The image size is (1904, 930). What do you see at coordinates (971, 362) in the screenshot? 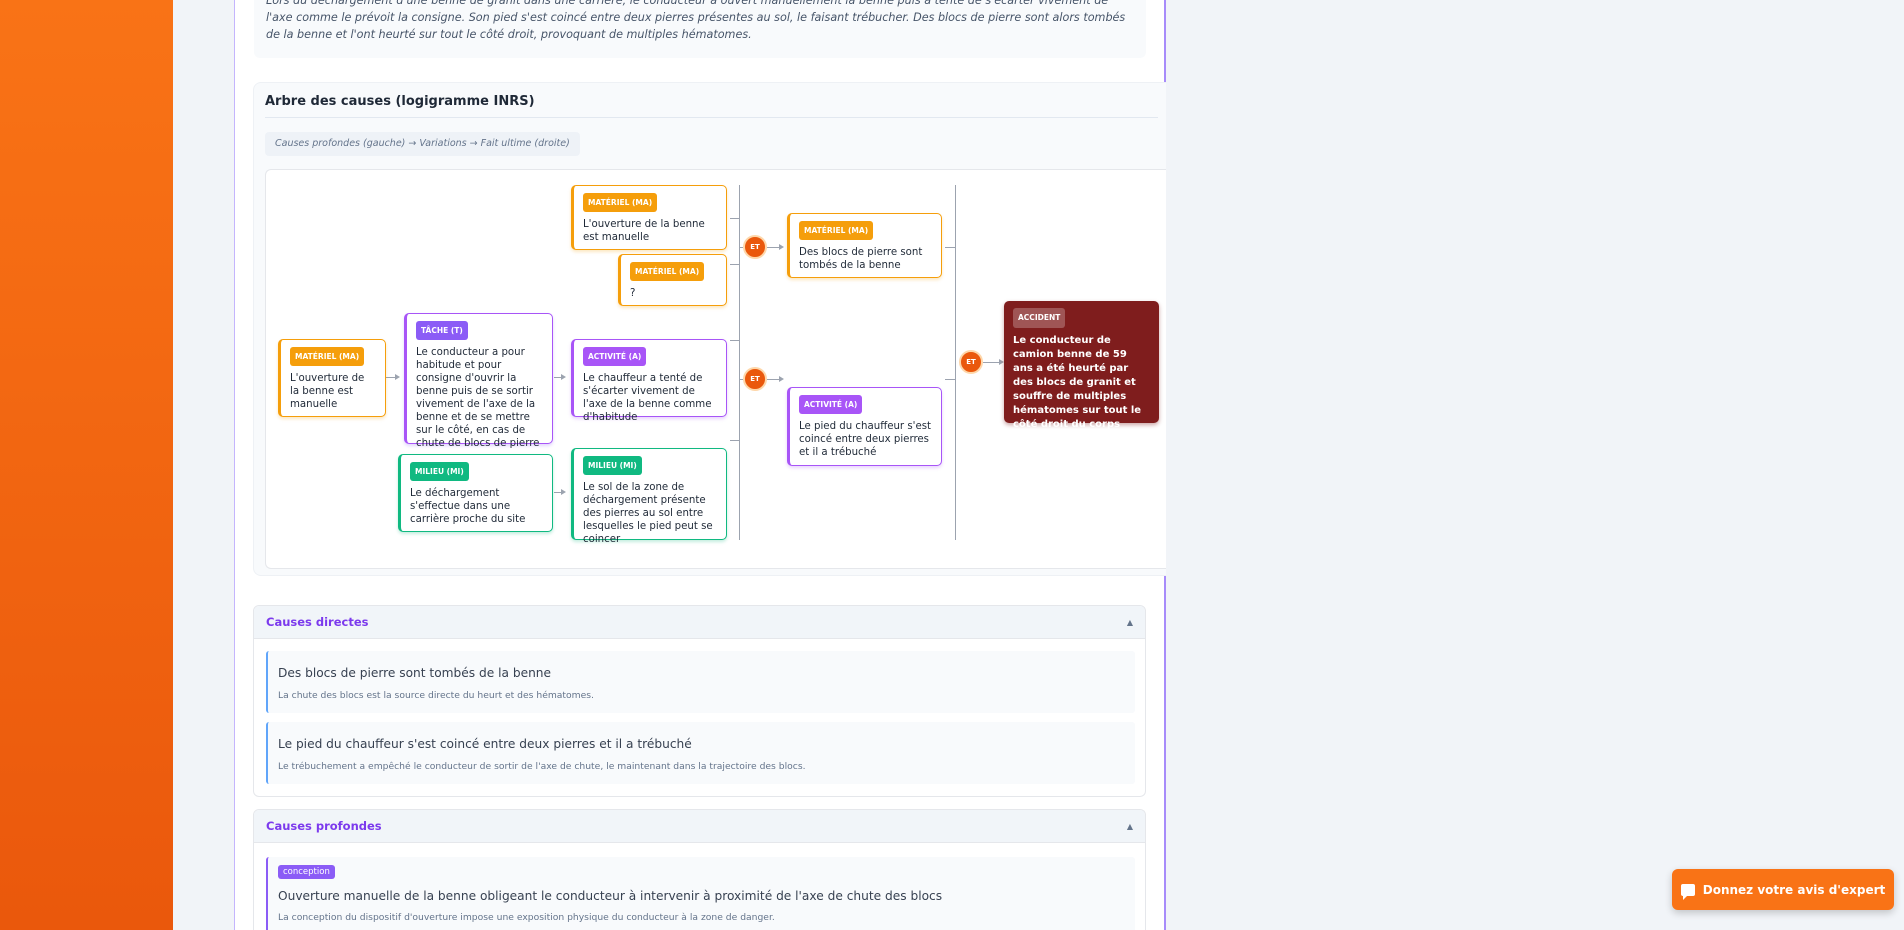
I see `and-gate-final: ET` at bounding box center [971, 362].